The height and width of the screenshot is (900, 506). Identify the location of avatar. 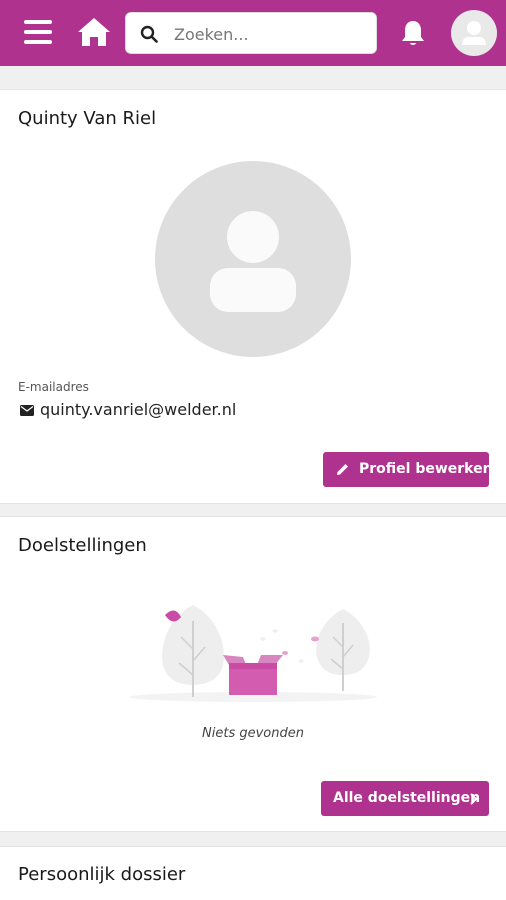
(474, 33).